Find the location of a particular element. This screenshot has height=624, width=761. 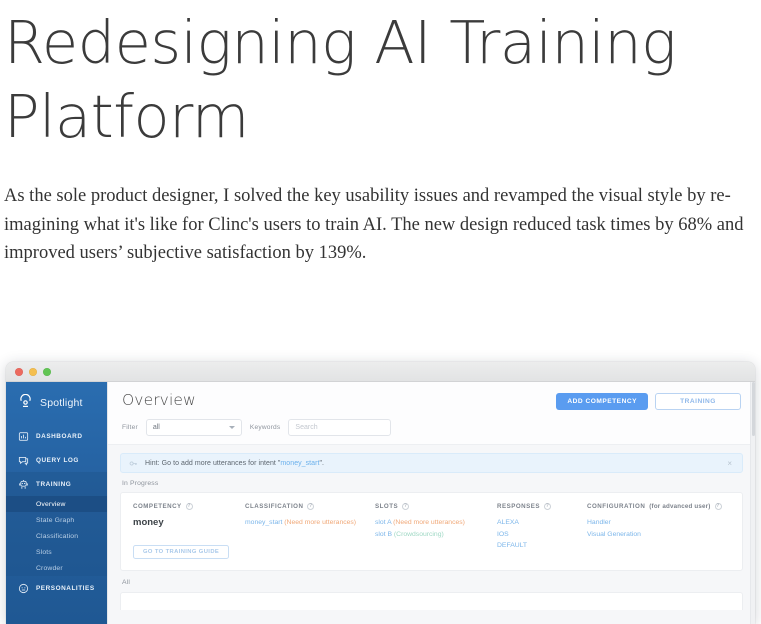

list-item: money_start (Need more utterances) is located at coordinates (306, 523).